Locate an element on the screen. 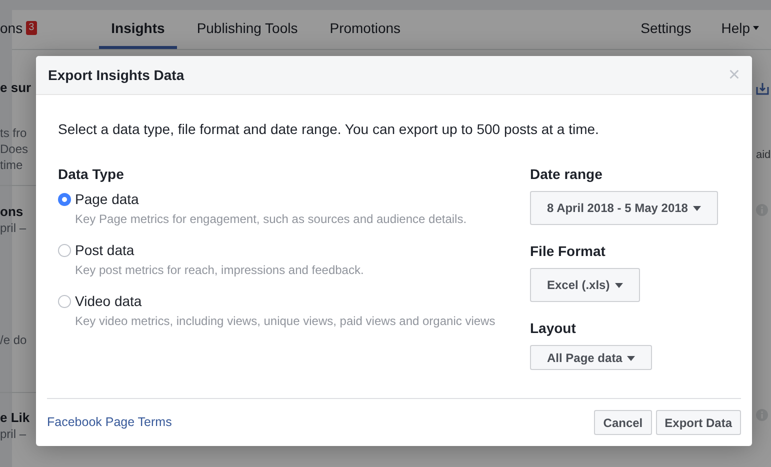 This screenshot has height=467, width=771. field-label: File Format is located at coordinates (568, 251).